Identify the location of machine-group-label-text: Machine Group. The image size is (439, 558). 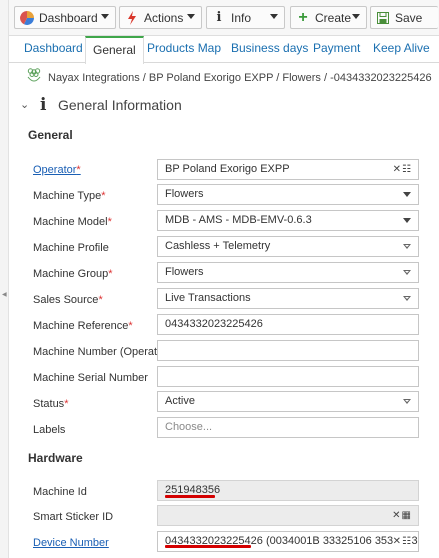
(71, 274).